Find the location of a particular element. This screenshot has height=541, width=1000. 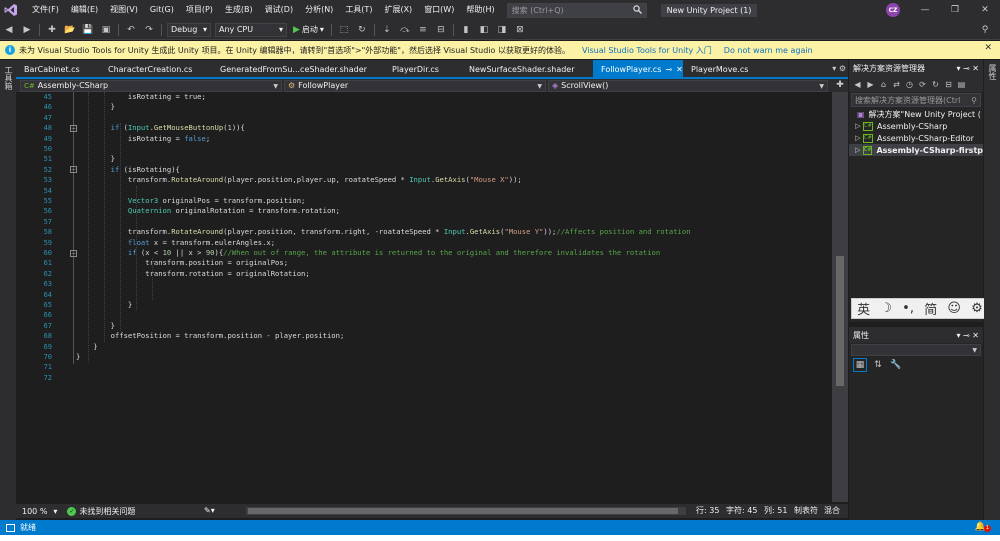

platform-dropdown: Any CPU ▾ is located at coordinates (251, 29).